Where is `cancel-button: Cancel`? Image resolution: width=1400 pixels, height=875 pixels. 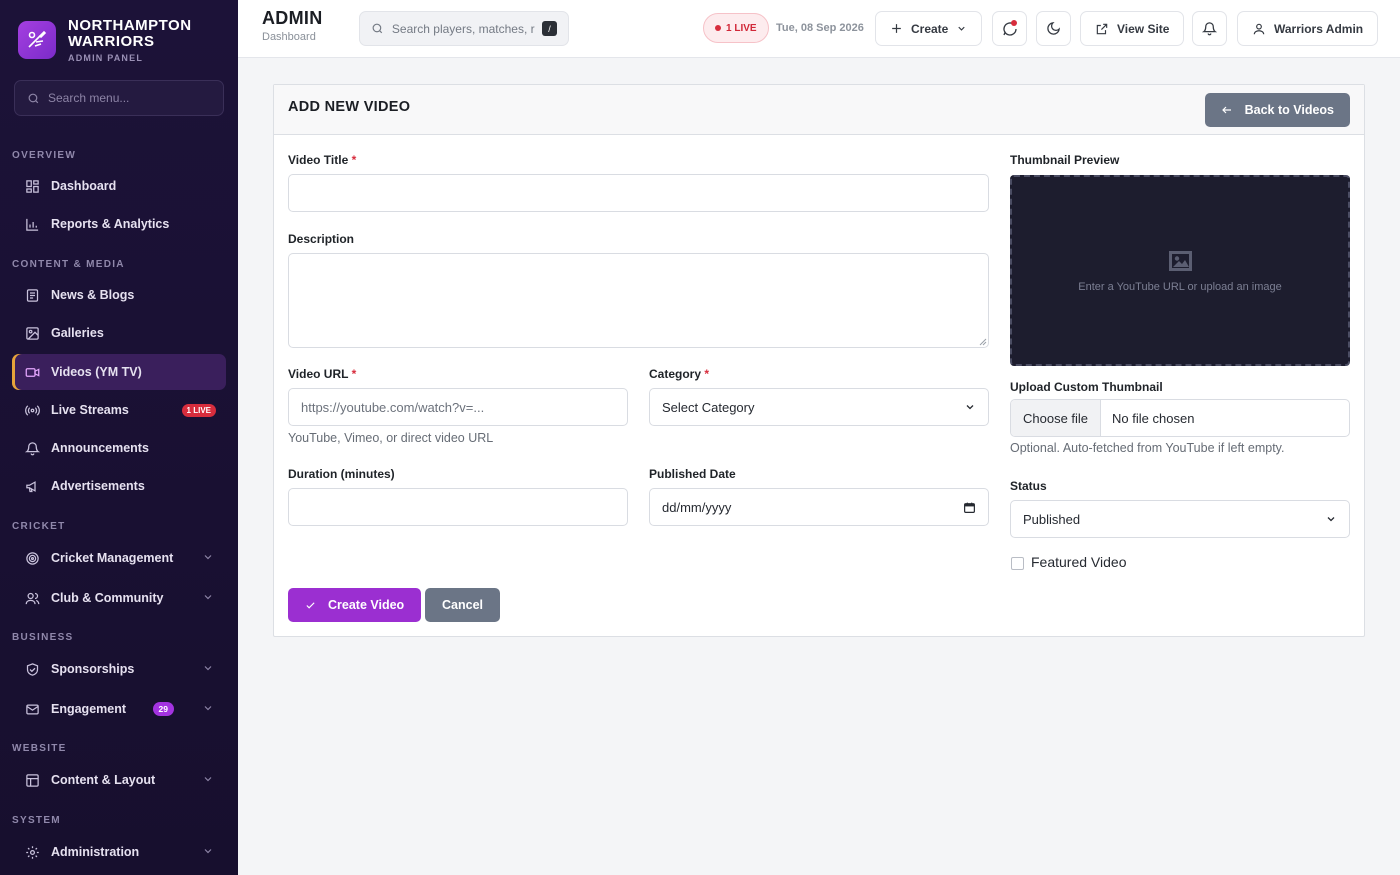
cancel-button: Cancel is located at coordinates (462, 605).